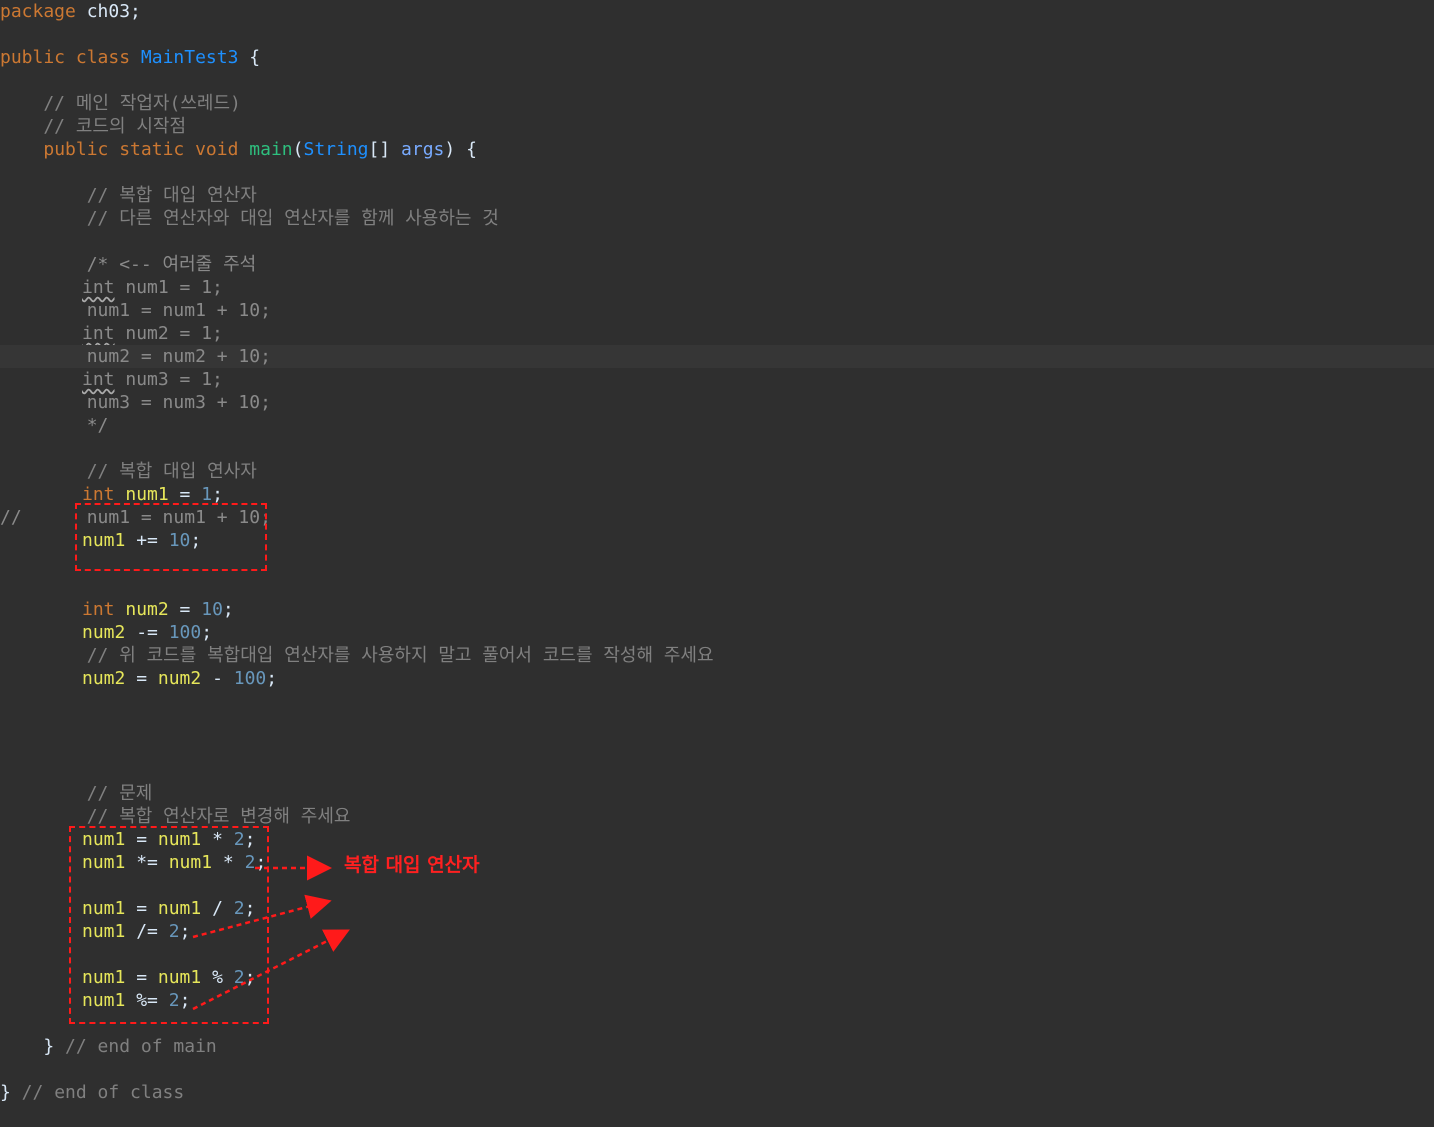 The height and width of the screenshot is (1127, 1434). I want to click on annotation-arrows, so click(271, 933).